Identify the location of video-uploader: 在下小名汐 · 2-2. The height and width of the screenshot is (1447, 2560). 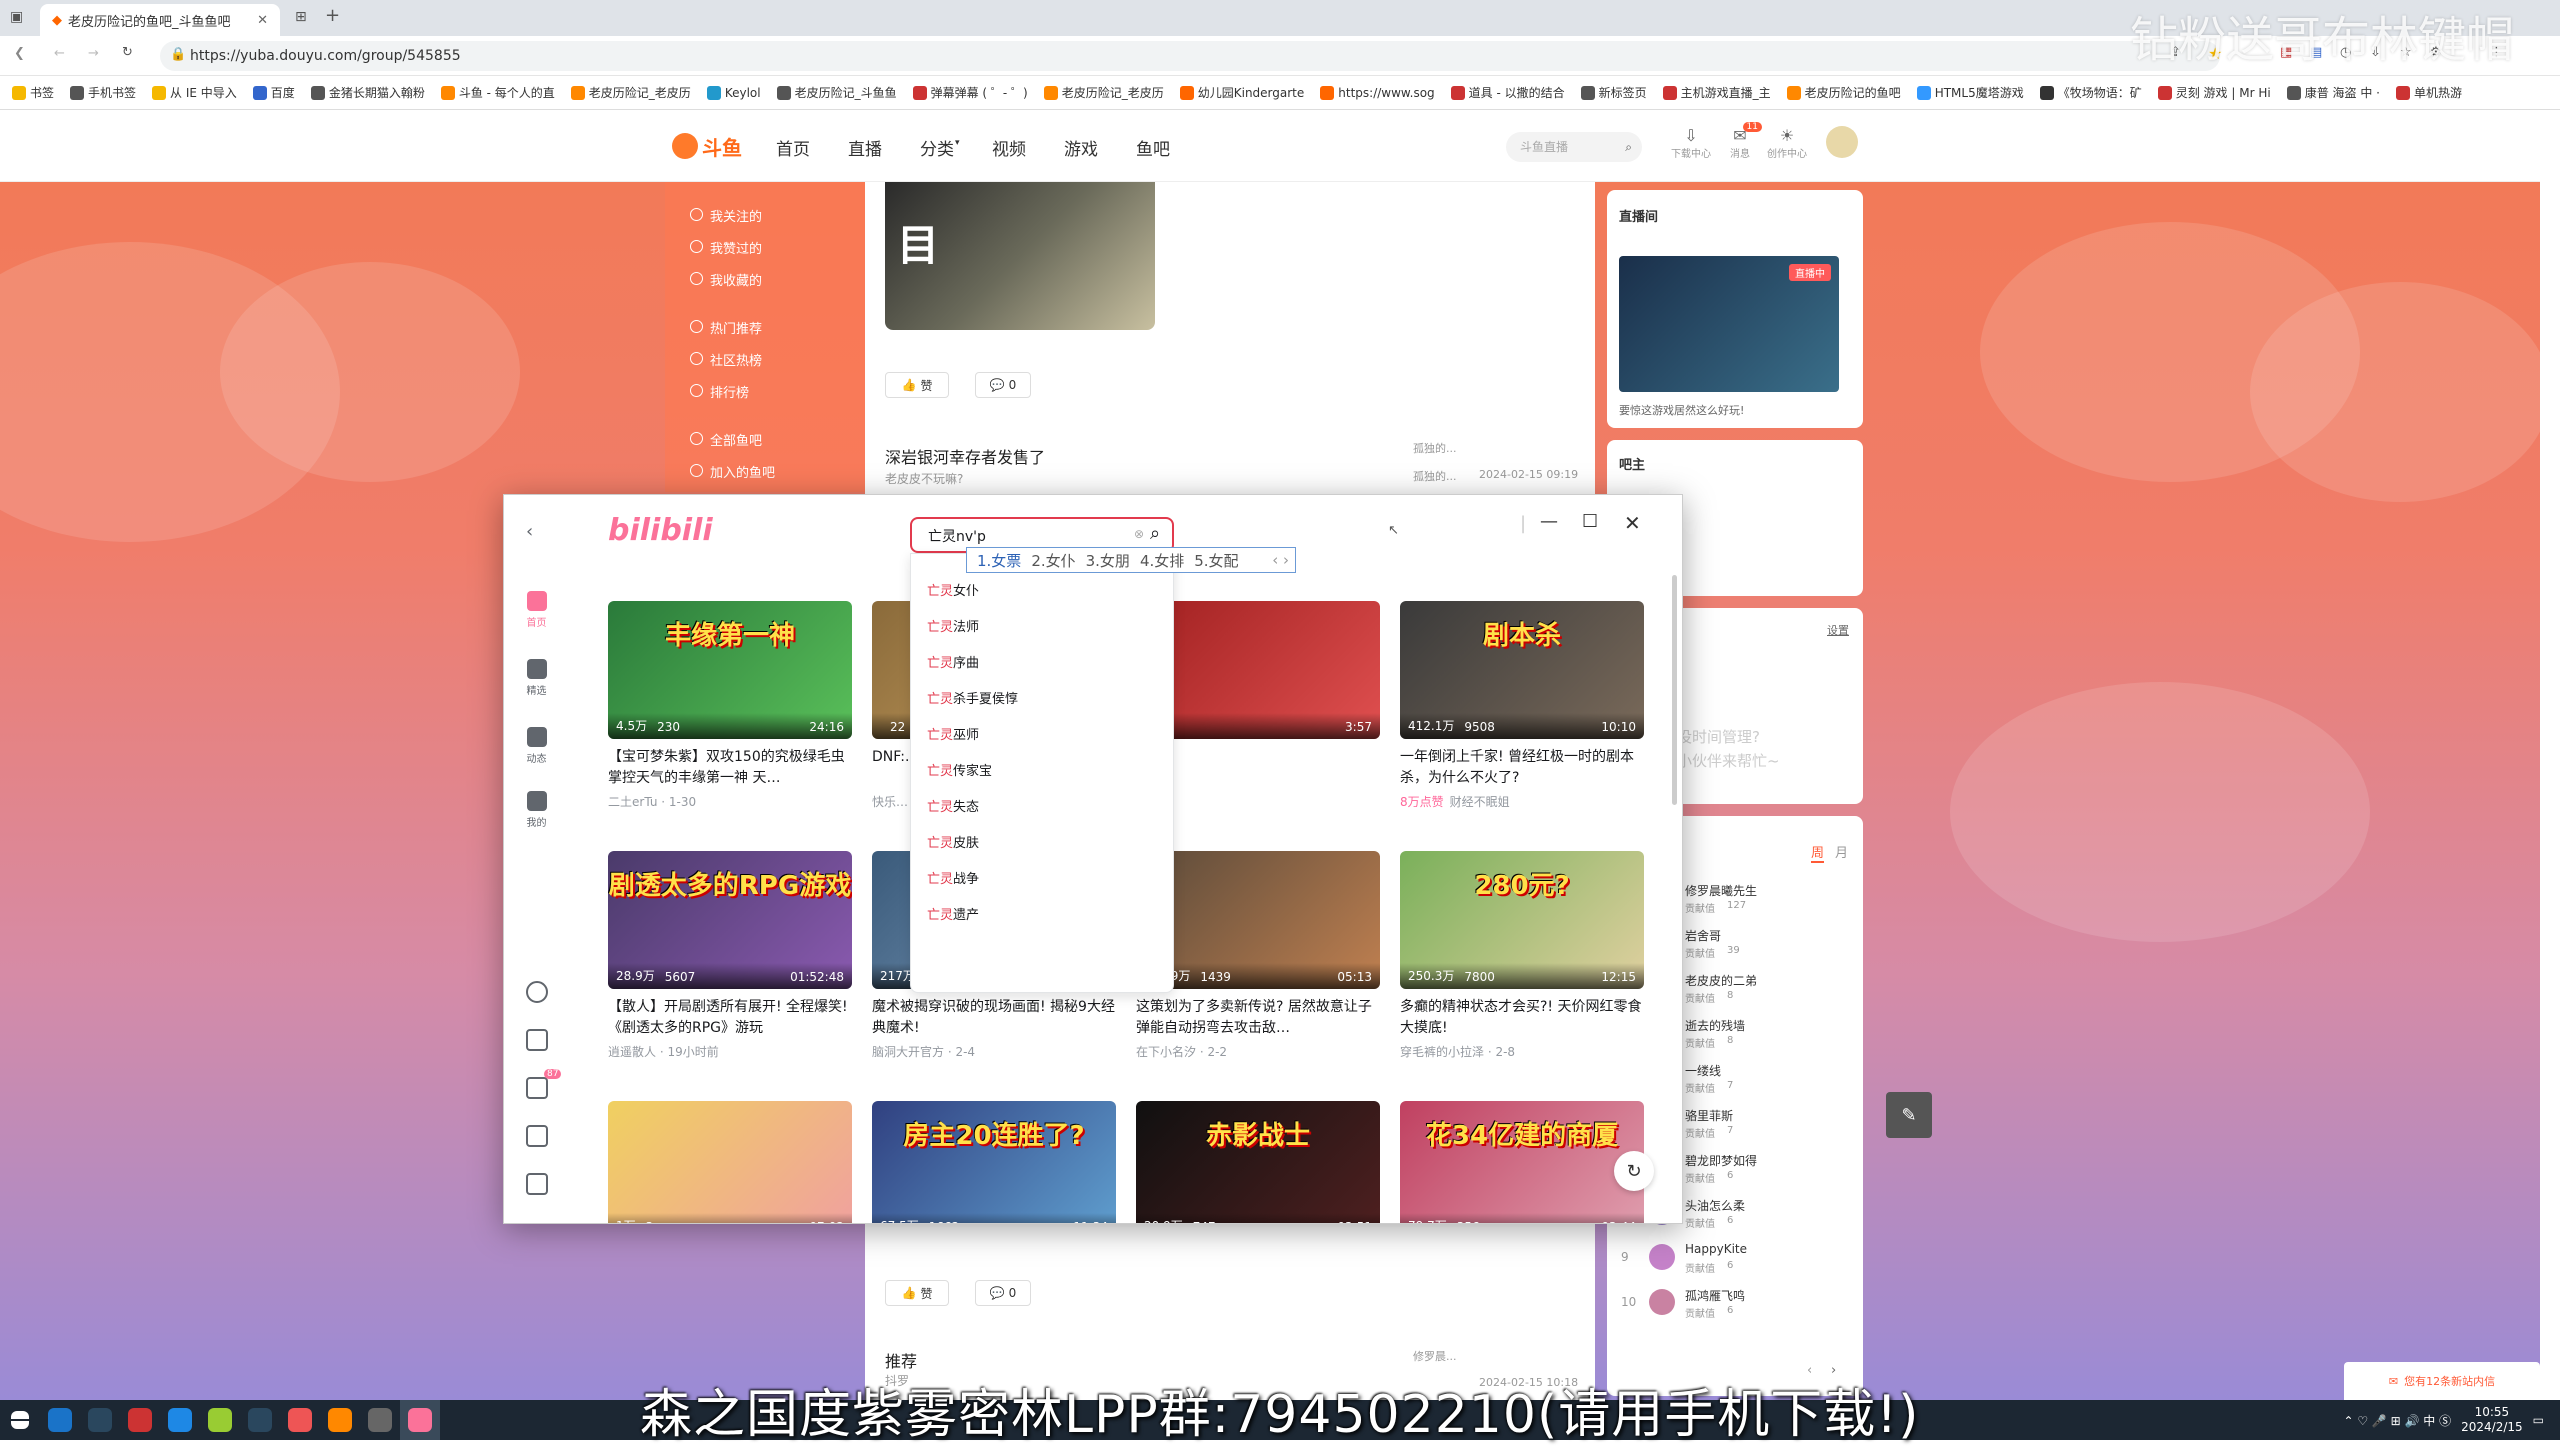
(1181, 1052).